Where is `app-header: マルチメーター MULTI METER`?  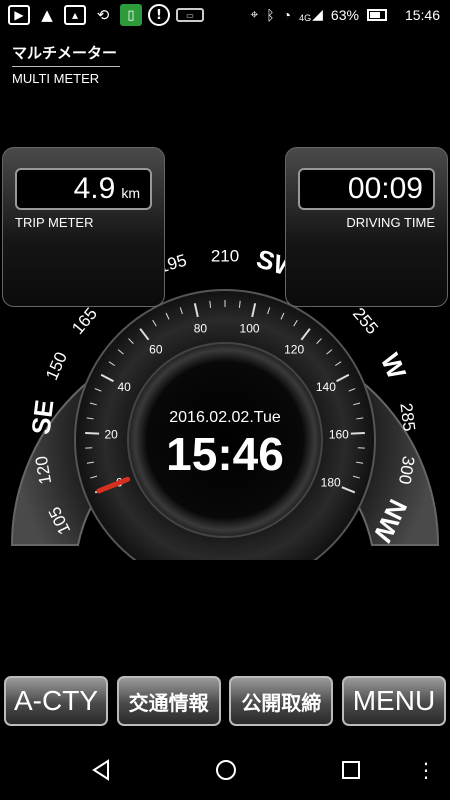 app-header: マルチメーター MULTI METER is located at coordinates (66, 64).